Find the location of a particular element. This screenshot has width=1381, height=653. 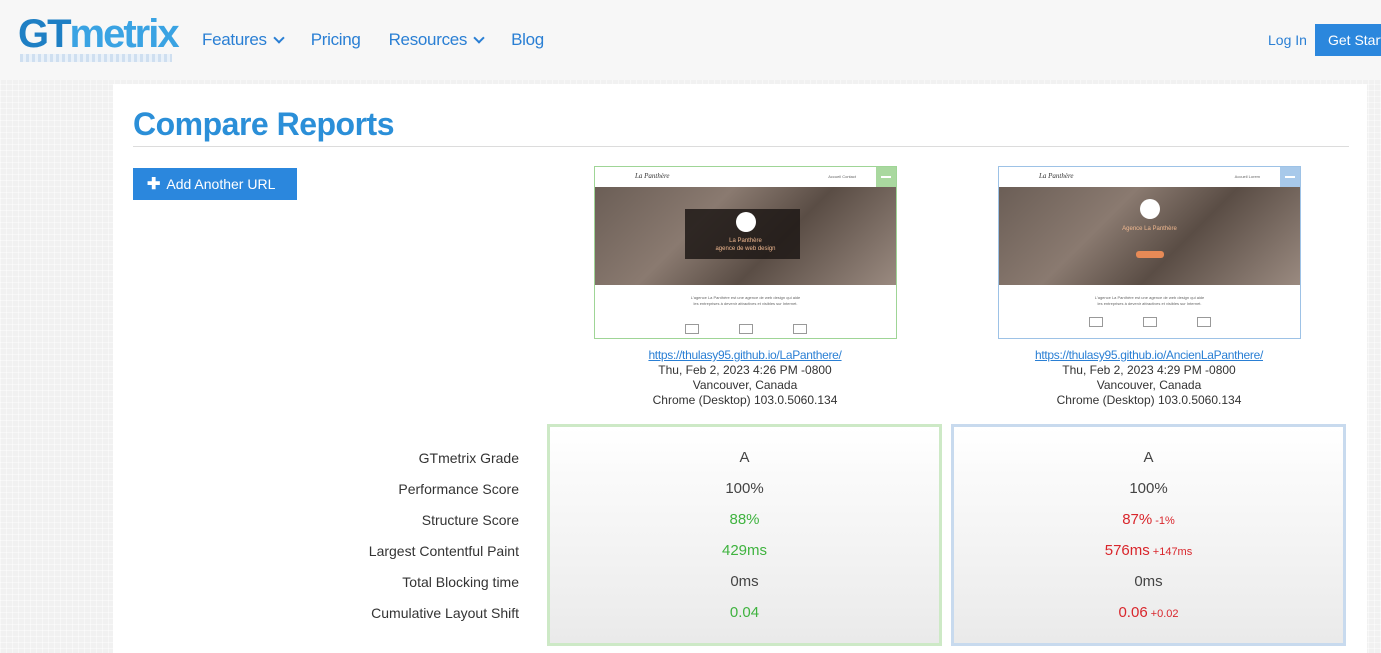

thumbnail-hero-text: La Panthère agence de web design is located at coordinates (745, 245).